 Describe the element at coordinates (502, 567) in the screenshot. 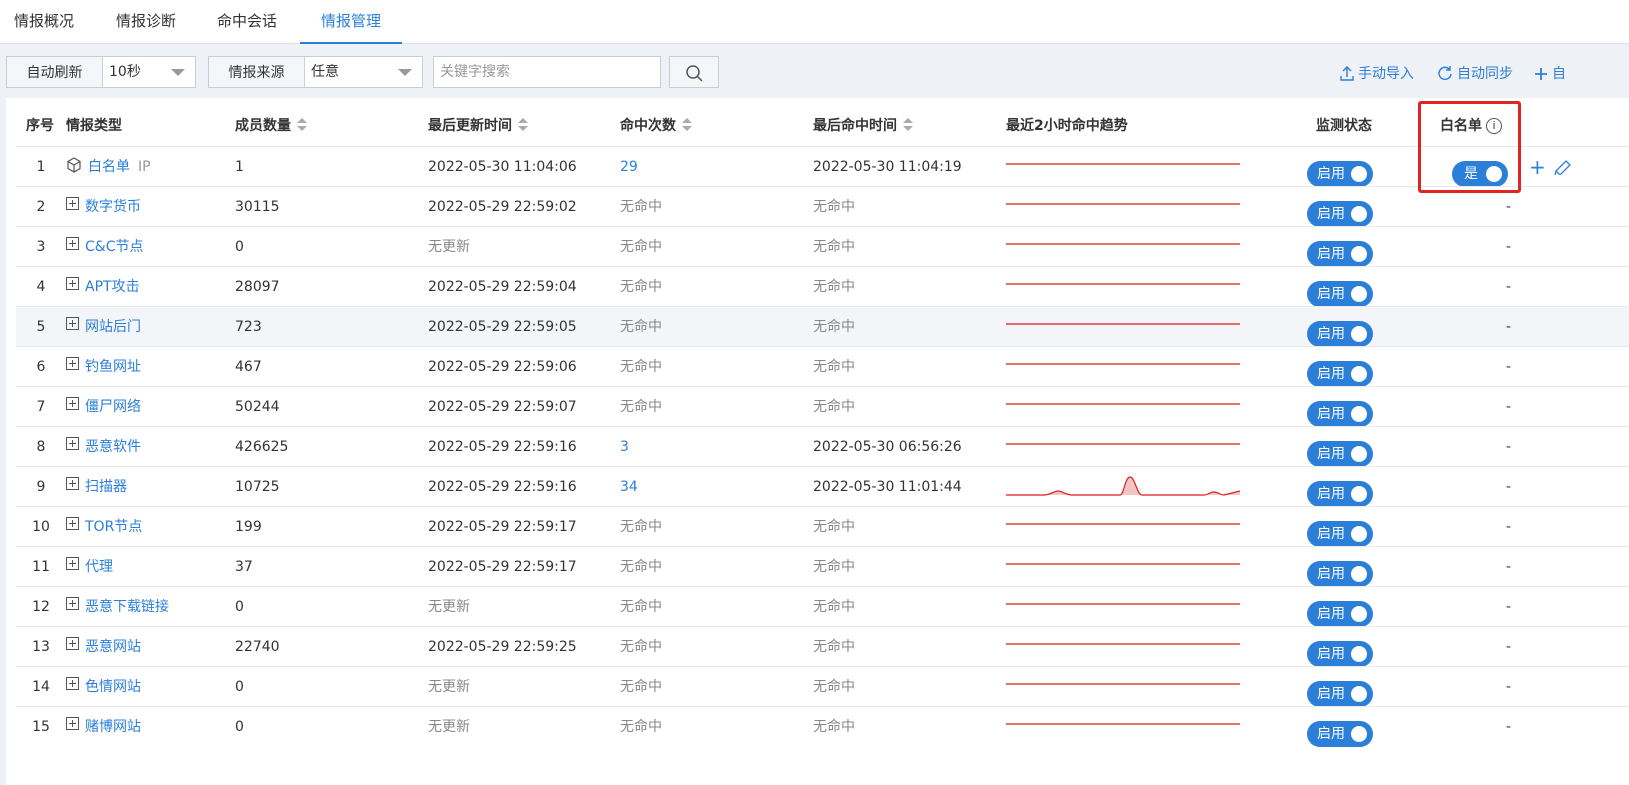

I see `last-updated: 2022-05-29 22:59:17` at that location.